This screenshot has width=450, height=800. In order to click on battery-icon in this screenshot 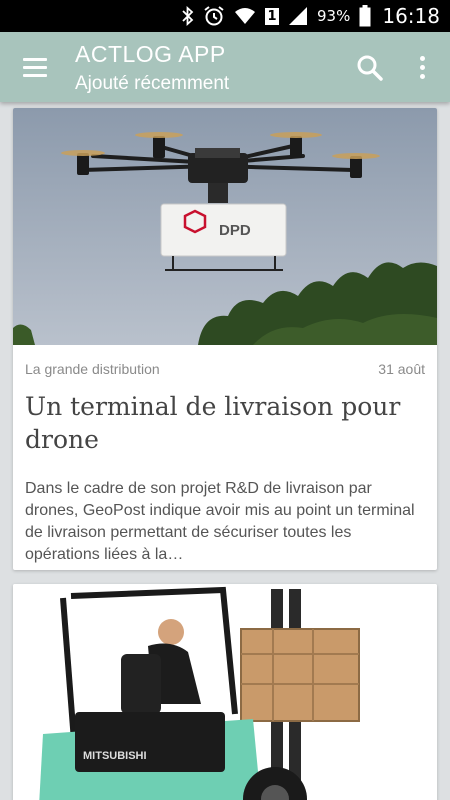, I will do `click(365, 16)`.